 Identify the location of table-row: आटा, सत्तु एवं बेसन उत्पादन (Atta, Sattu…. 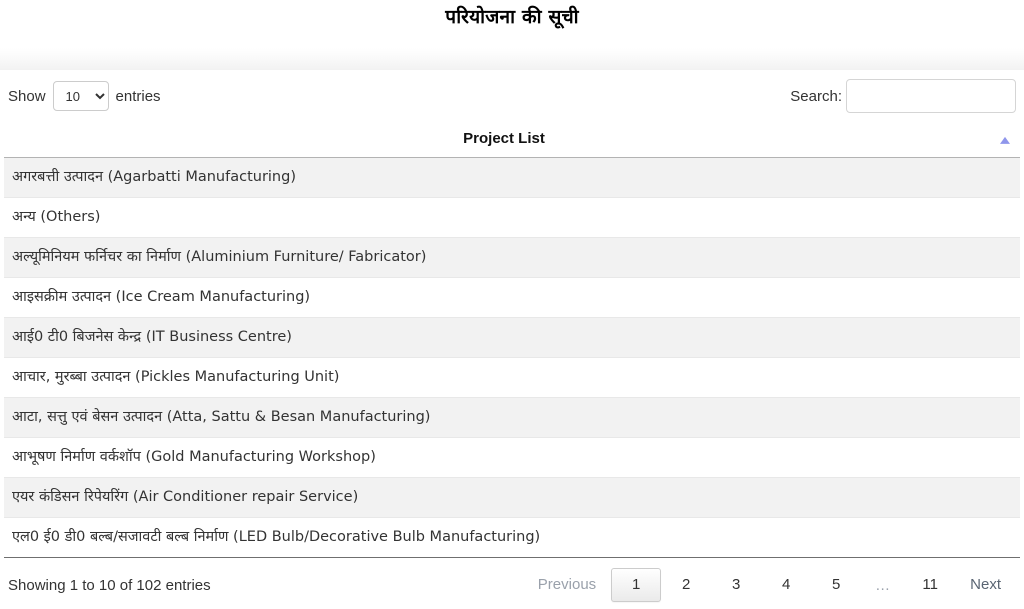
(512, 417).